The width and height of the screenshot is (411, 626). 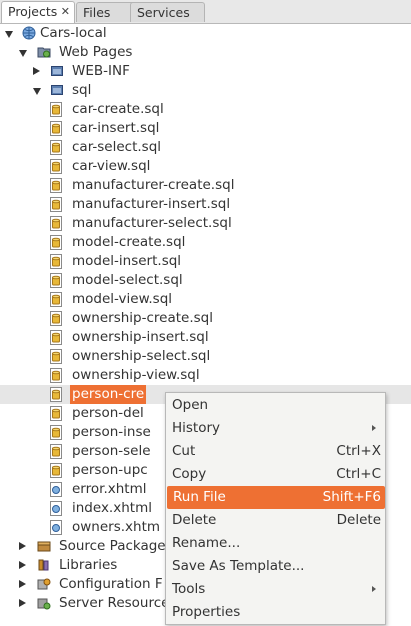 I want to click on menu-item: Open, so click(x=275, y=405).